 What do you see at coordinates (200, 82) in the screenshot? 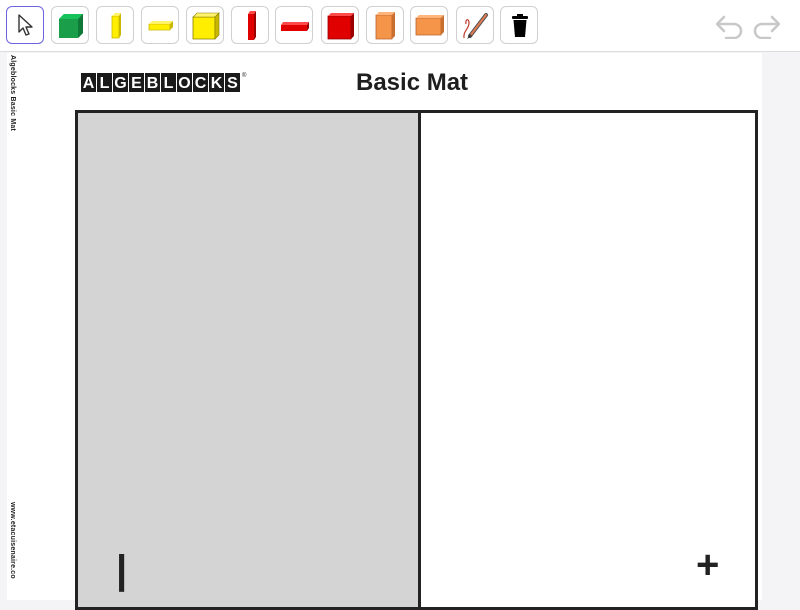
I see `logo-letter: C` at bounding box center [200, 82].